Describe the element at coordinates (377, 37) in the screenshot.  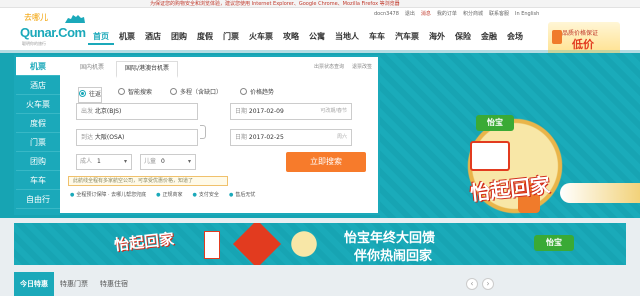
I see `nav-car: 车车` at that location.